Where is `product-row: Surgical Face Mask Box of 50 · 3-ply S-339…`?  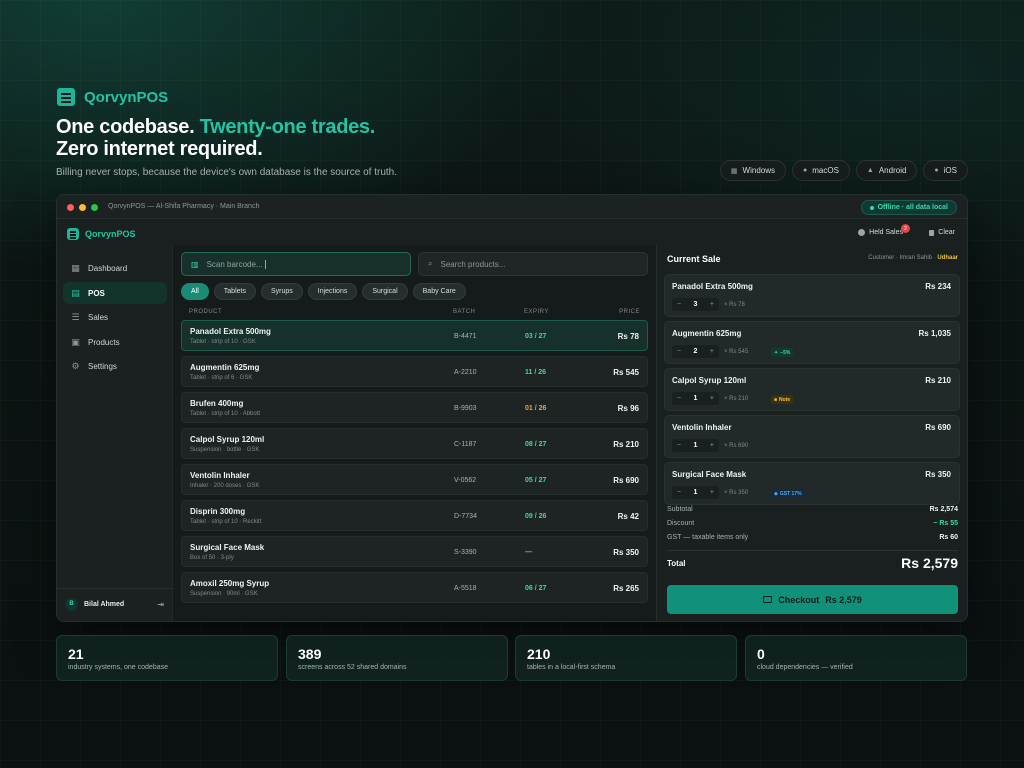
product-row: Surgical Face Mask Box of 50 · 3-ply S-339… is located at coordinates (414, 551).